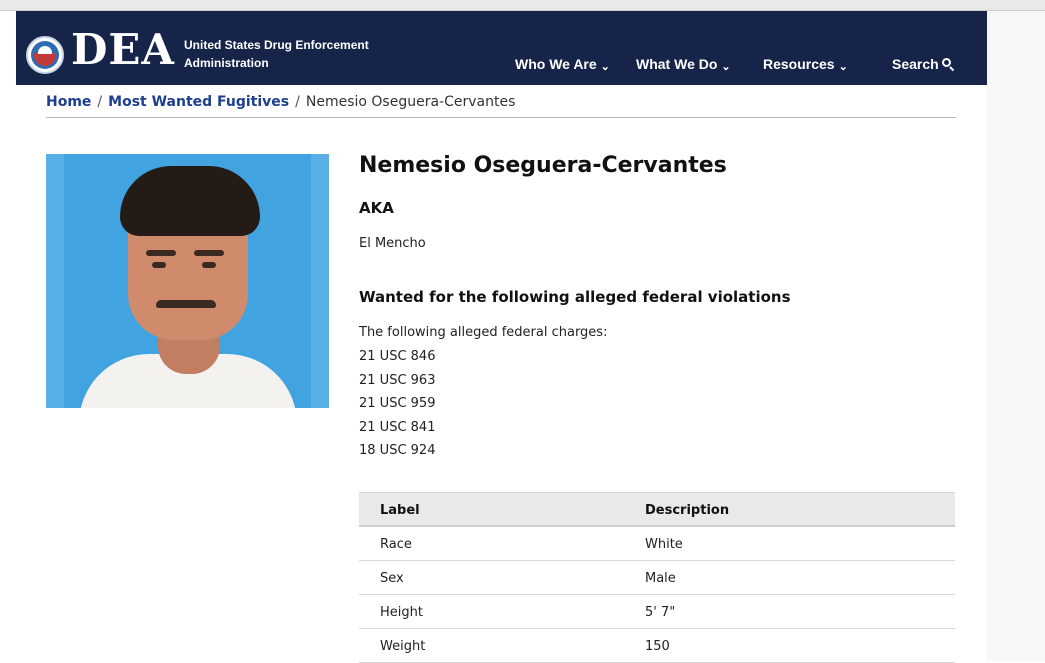 The height and width of the screenshot is (663, 1045). I want to click on fugitive-name: Nemesio Oseguera-Cervantes, so click(543, 165).